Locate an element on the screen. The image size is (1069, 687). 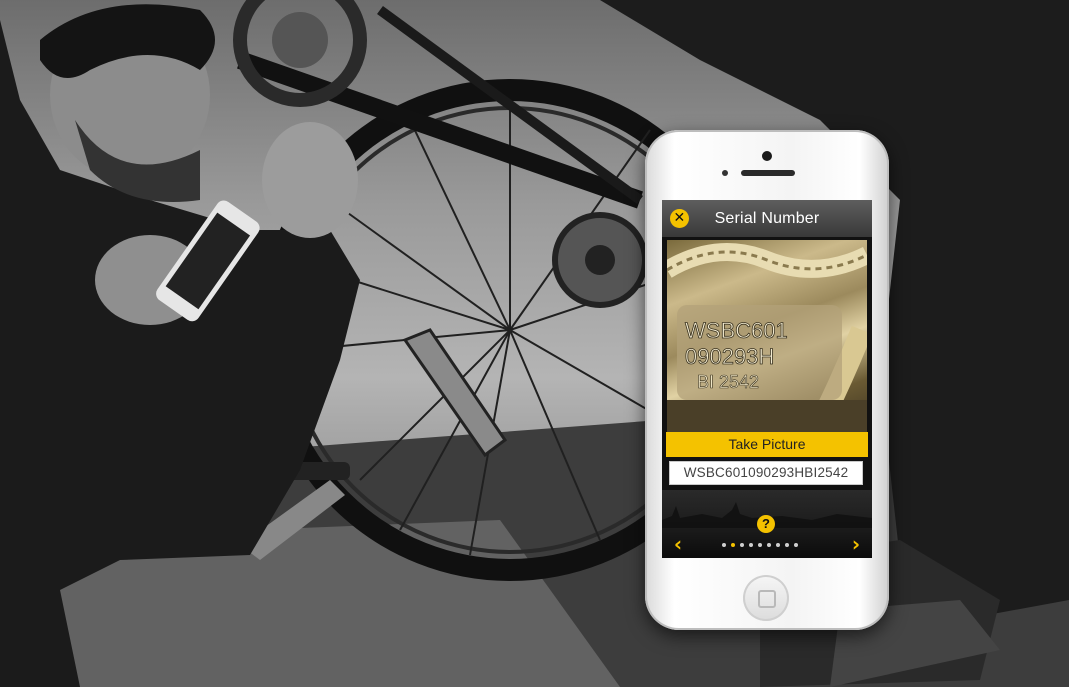
page-indicator is located at coordinates (767, 546).